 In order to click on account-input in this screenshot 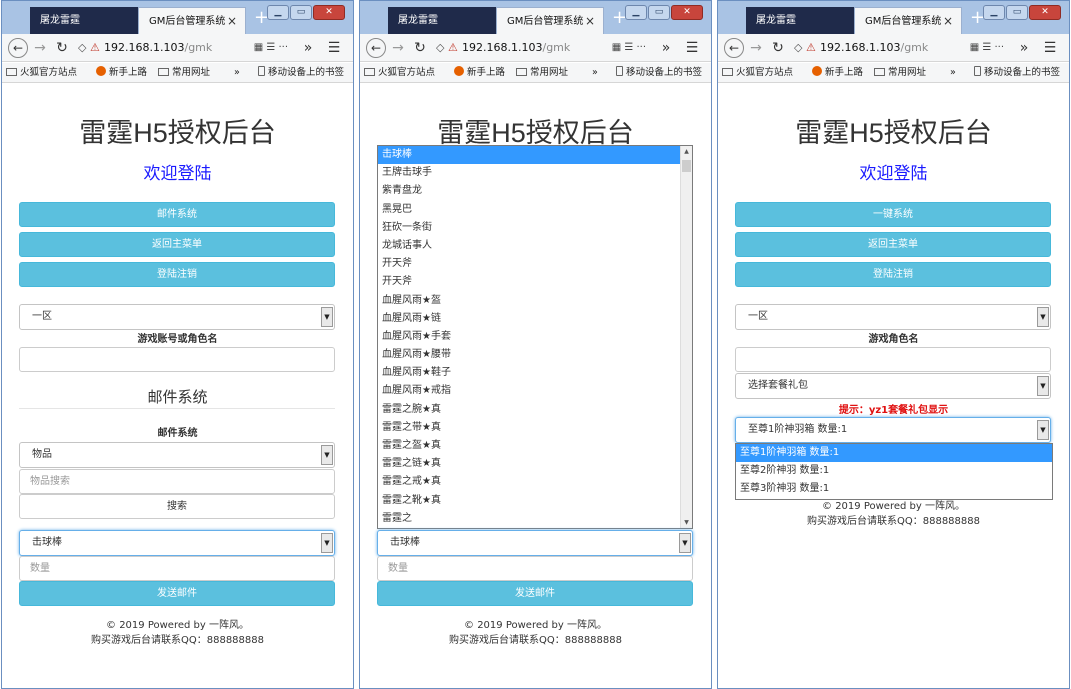, I will do `click(177, 359)`.